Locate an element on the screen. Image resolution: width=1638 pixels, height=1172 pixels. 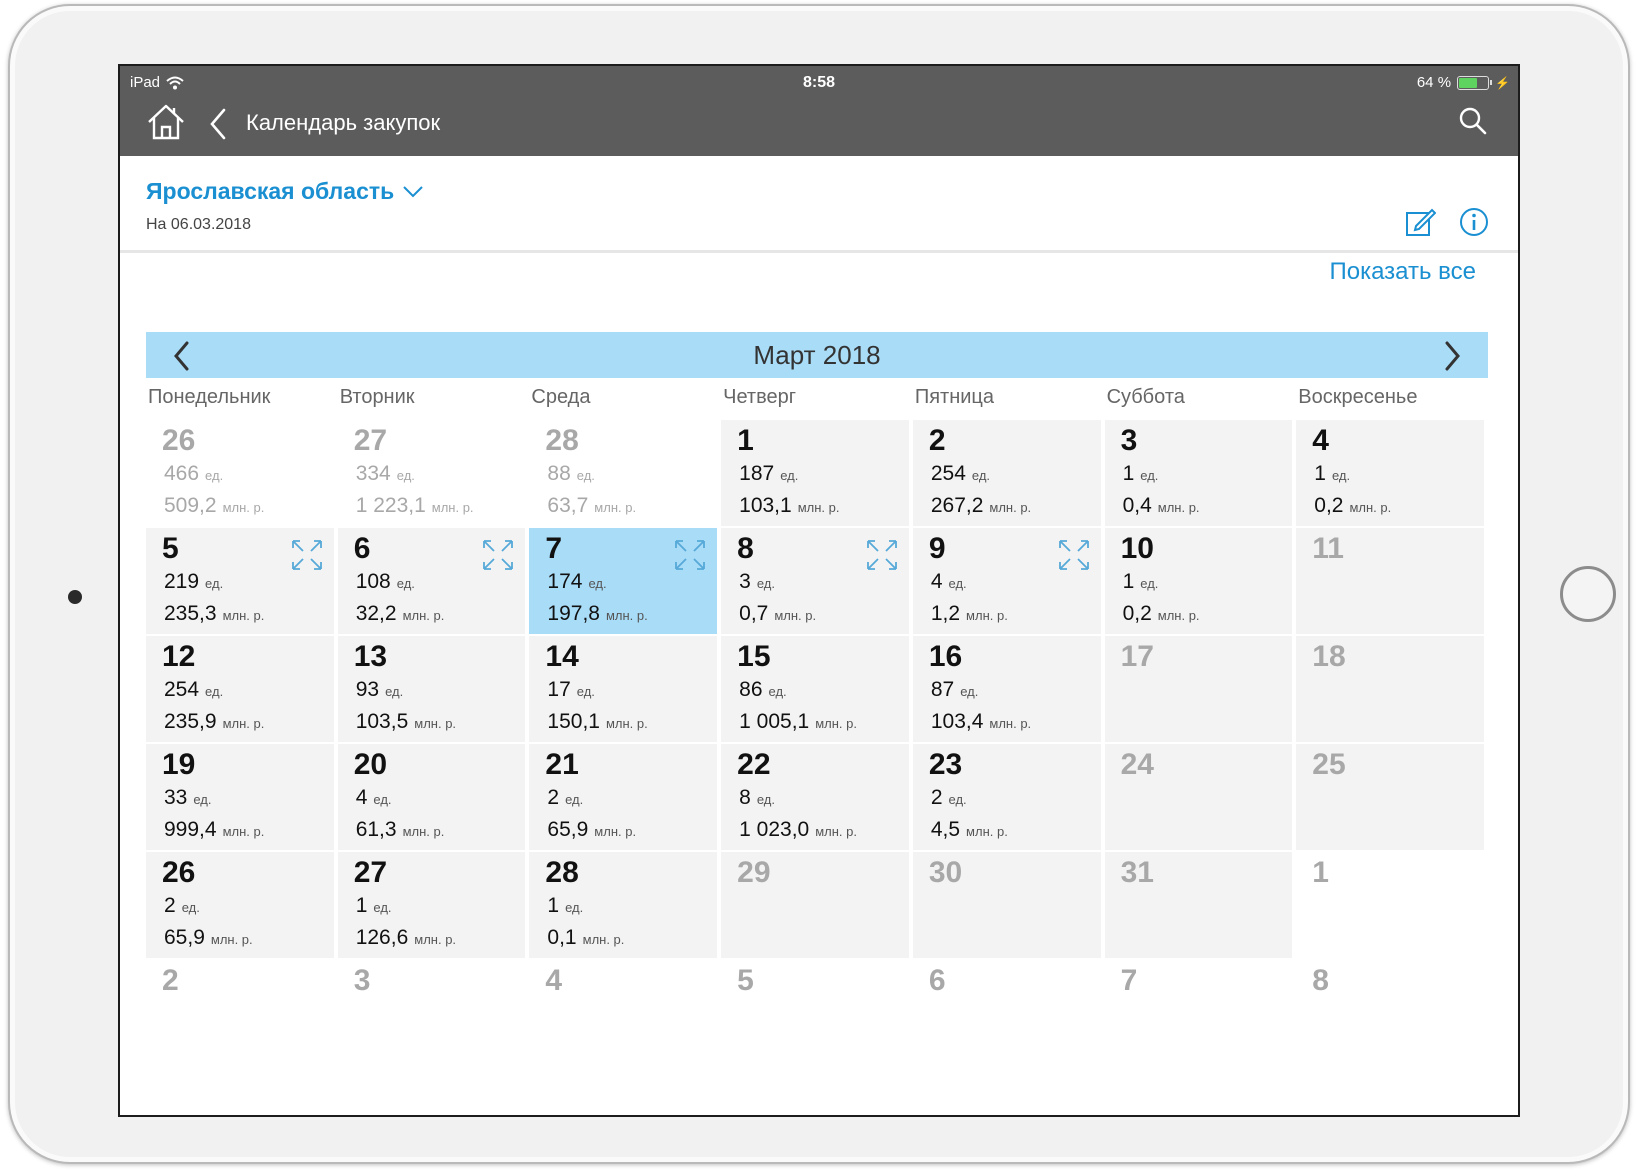
day-number: 9 is located at coordinates (937, 548).